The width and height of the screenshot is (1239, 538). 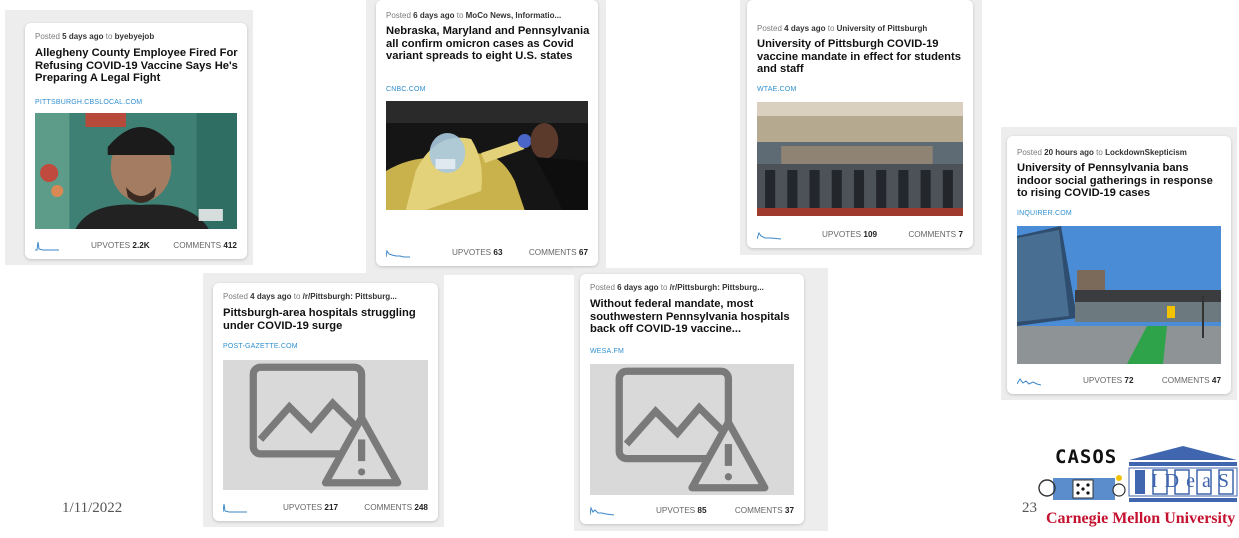 I want to click on post-footer: UPVOTES 217 COMMENTS 248, so click(x=325, y=507).